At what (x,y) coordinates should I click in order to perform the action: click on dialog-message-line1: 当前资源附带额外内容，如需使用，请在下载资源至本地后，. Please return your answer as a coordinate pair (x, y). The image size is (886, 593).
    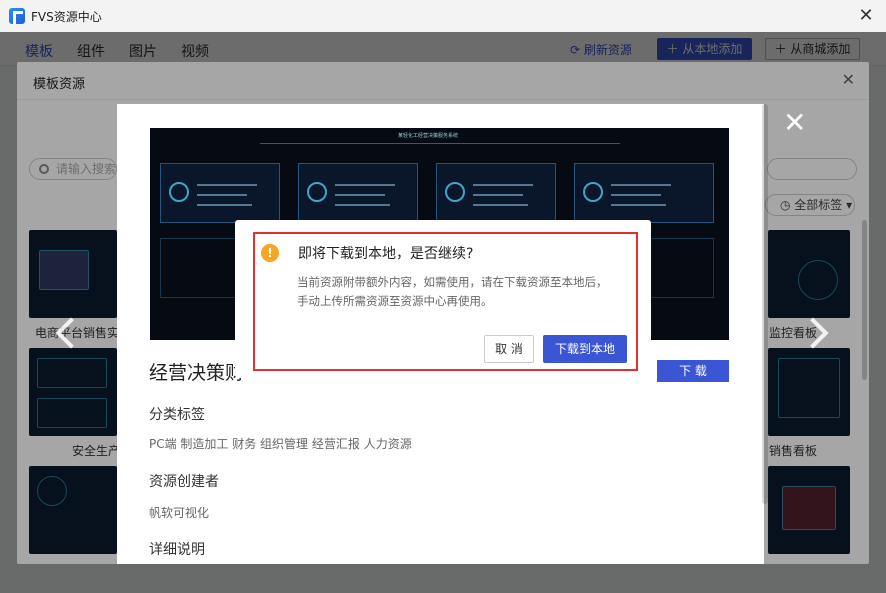
    Looking at the image, I should click on (452, 282).